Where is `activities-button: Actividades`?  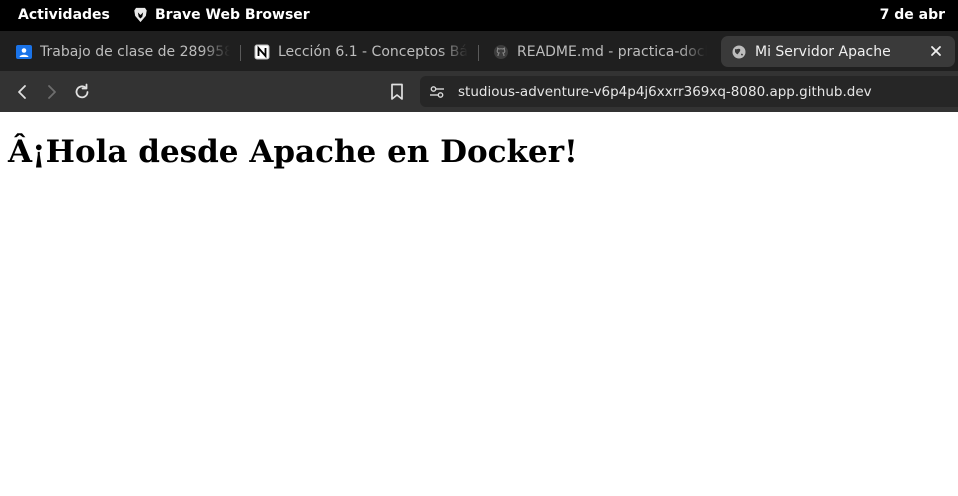
activities-button: Actividades is located at coordinates (64, 15).